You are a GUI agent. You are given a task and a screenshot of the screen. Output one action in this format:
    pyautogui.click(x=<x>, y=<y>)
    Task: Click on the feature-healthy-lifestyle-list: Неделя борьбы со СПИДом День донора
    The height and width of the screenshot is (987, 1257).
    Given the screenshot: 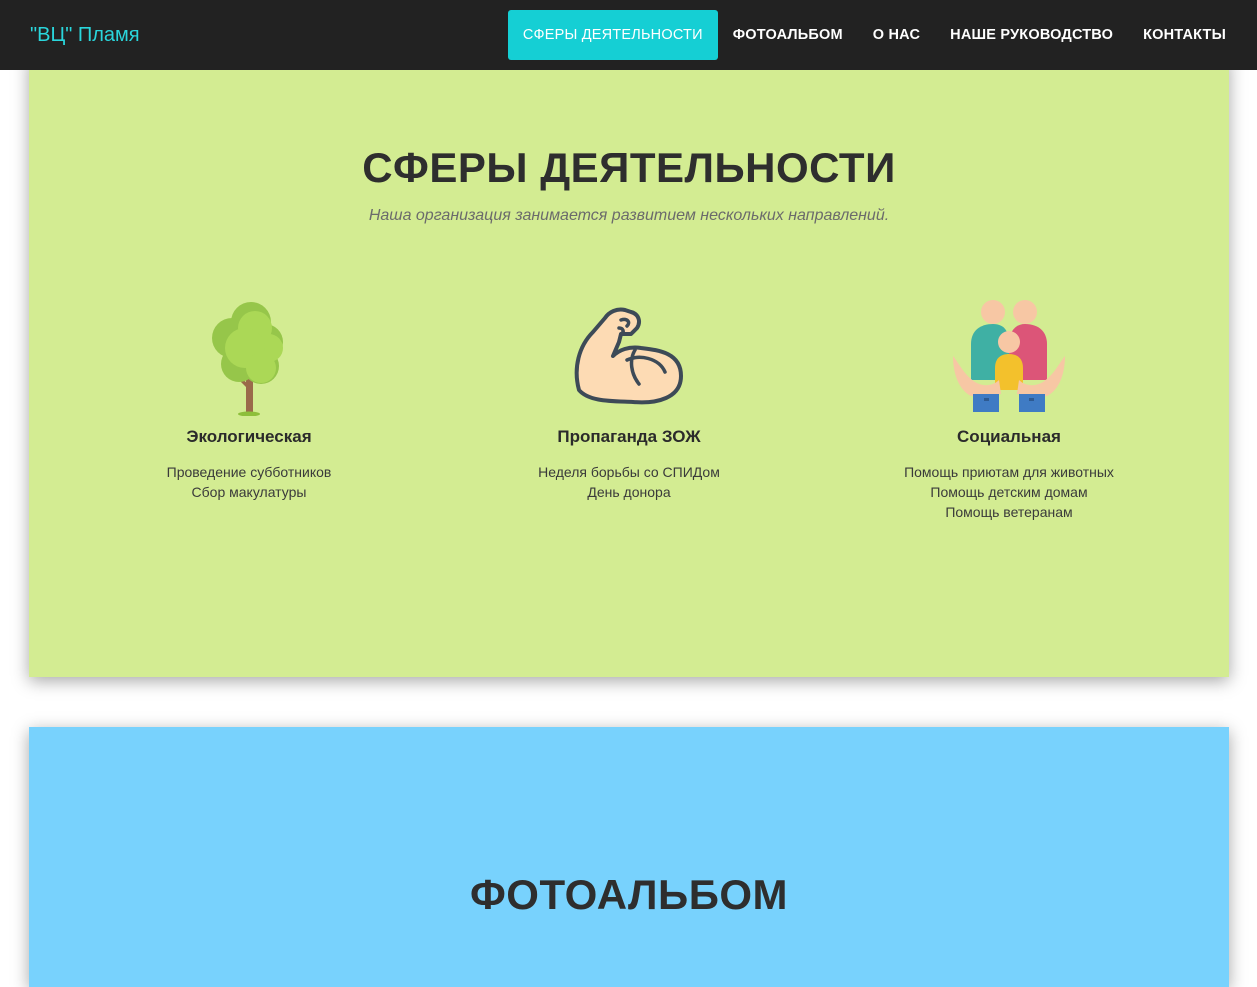 What is the action you would take?
    pyautogui.click(x=629, y=482)
    